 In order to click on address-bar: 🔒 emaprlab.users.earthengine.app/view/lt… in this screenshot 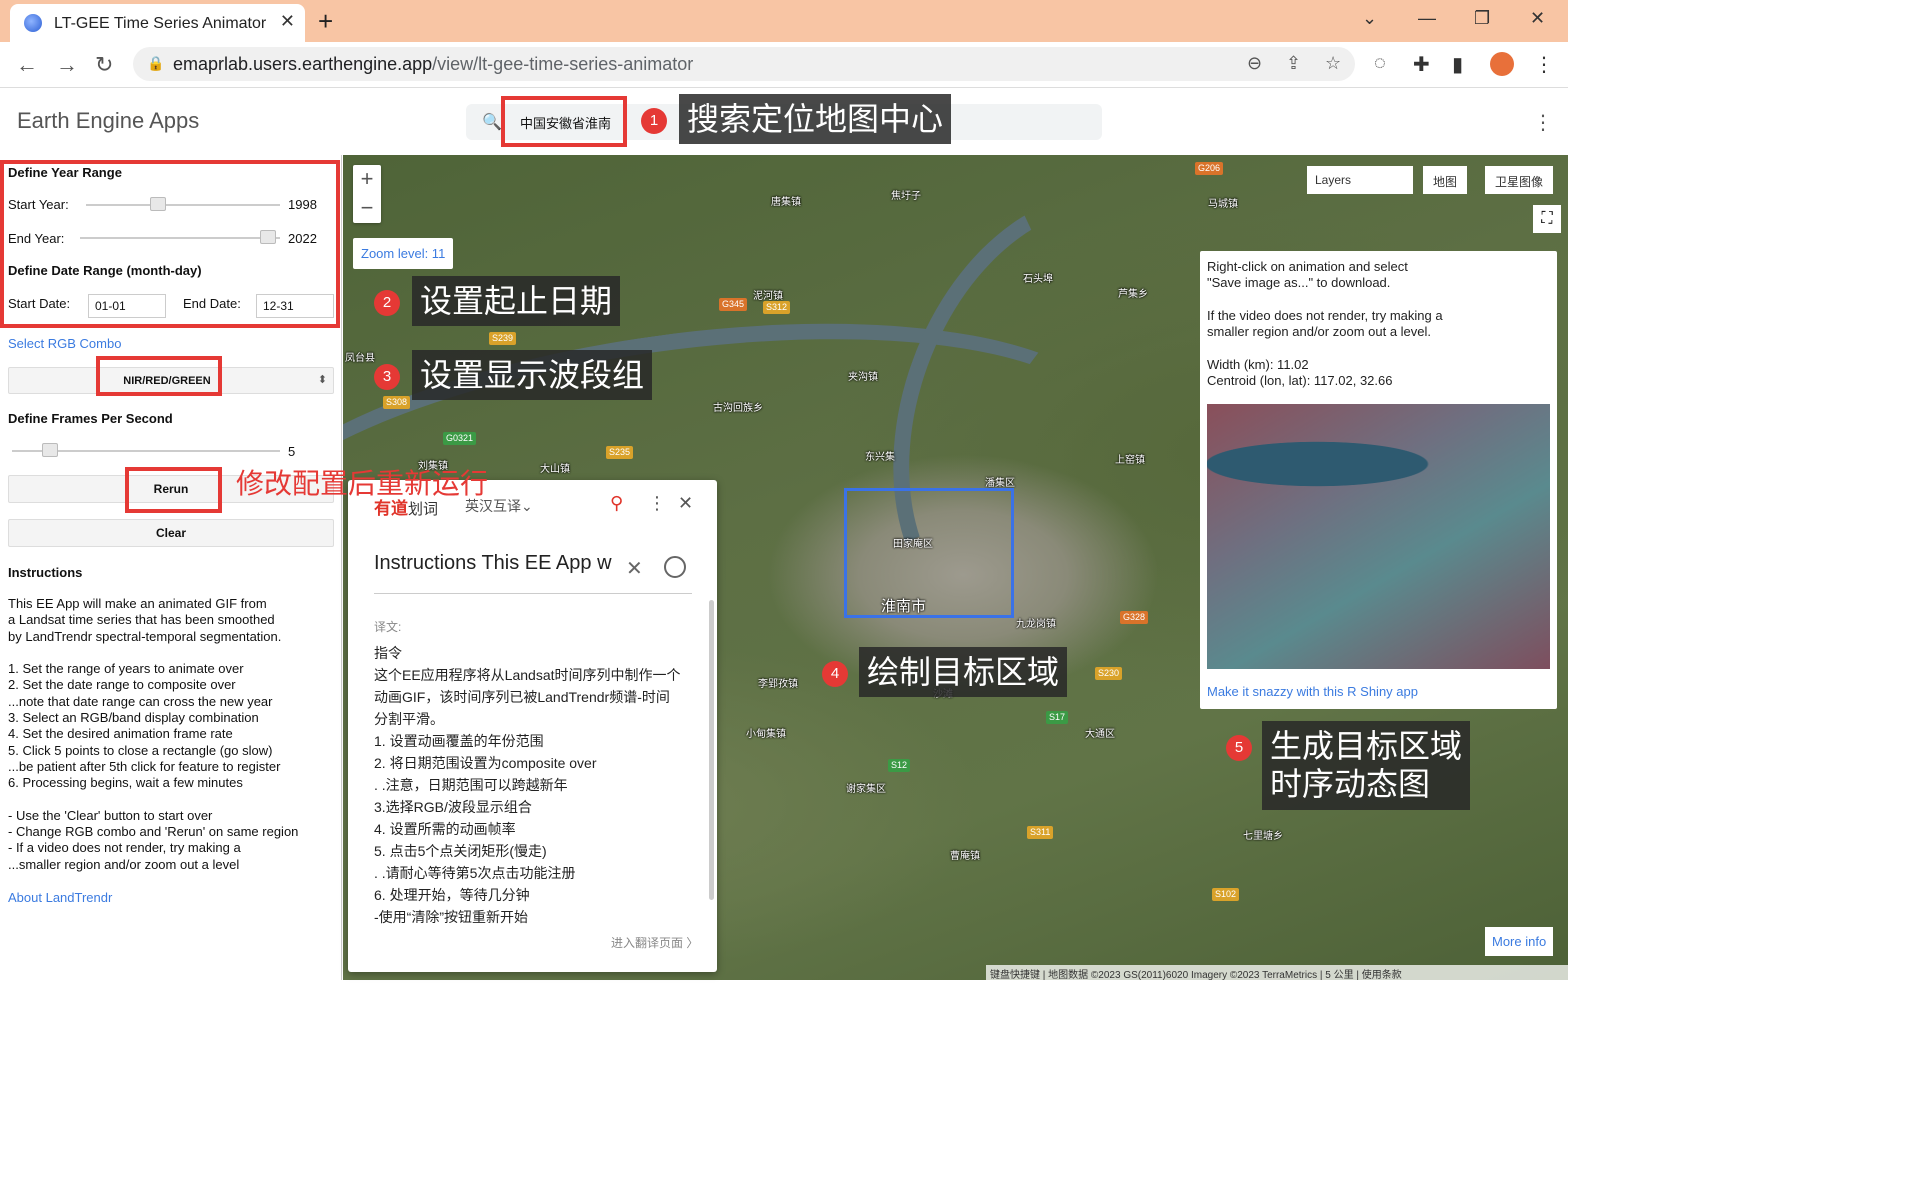, I will do `click(744, 64)`.